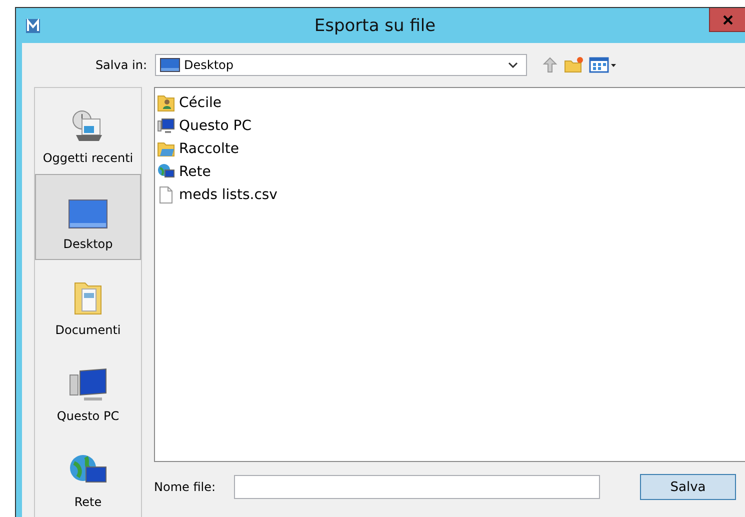 This screenshot has height=517, width=745. I want to click on window-title: Esporta su file, so click(375, 26).